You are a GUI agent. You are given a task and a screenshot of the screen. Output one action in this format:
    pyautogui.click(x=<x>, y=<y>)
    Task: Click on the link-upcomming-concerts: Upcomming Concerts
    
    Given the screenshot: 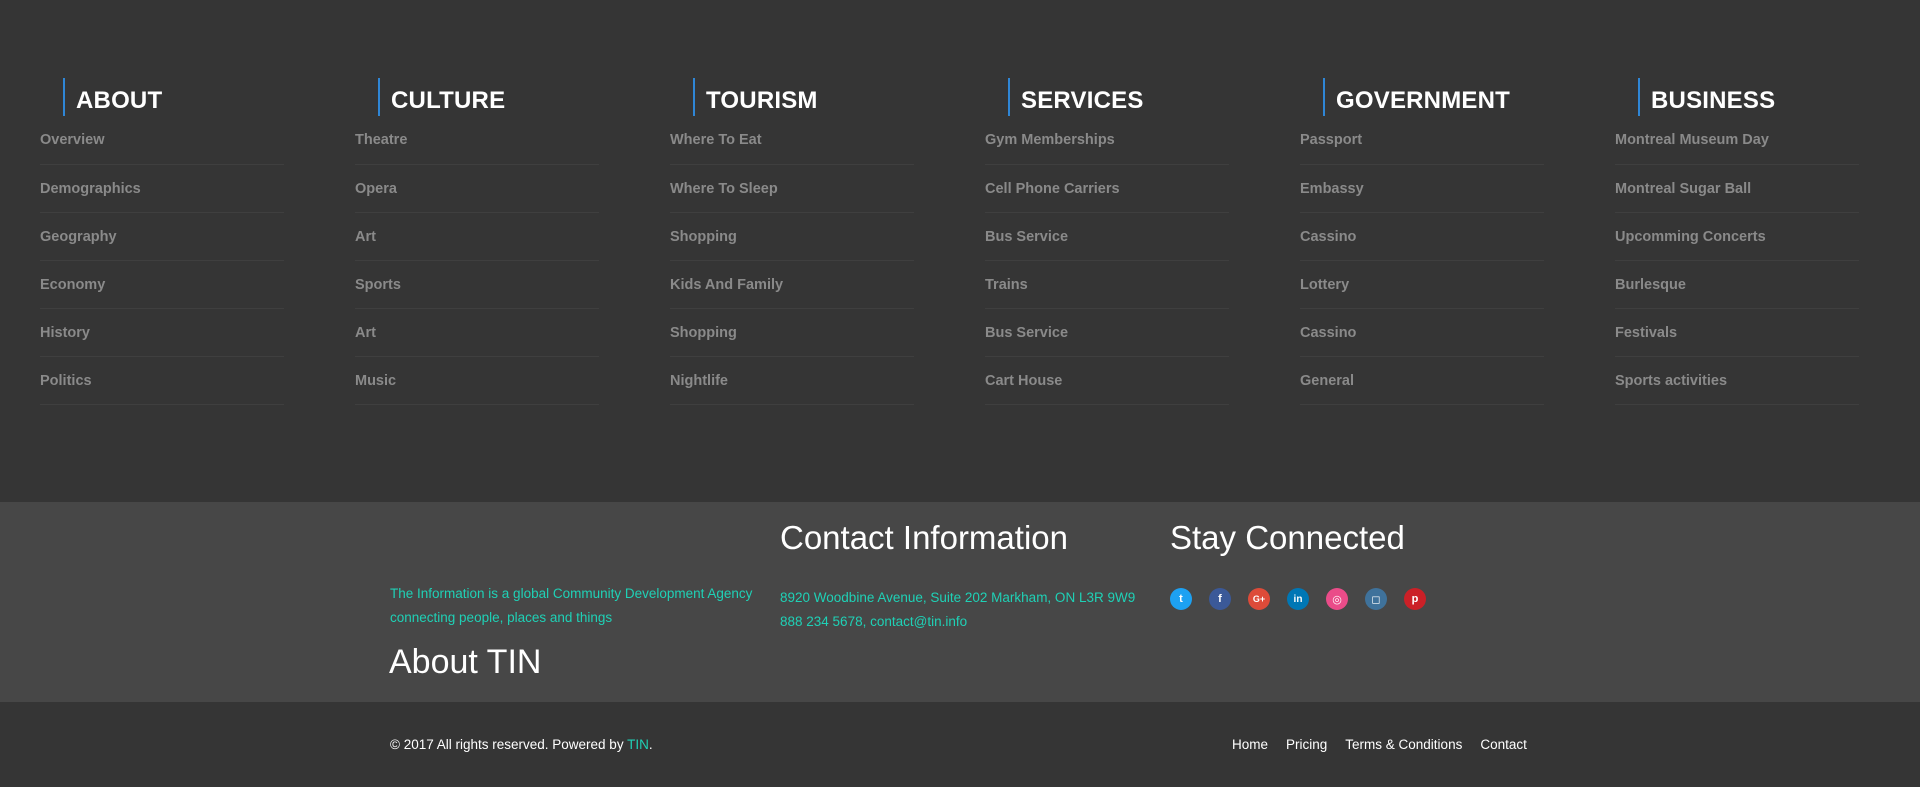 What is the action you would take?
    pyautogui.click(x=1737, y=237)
    